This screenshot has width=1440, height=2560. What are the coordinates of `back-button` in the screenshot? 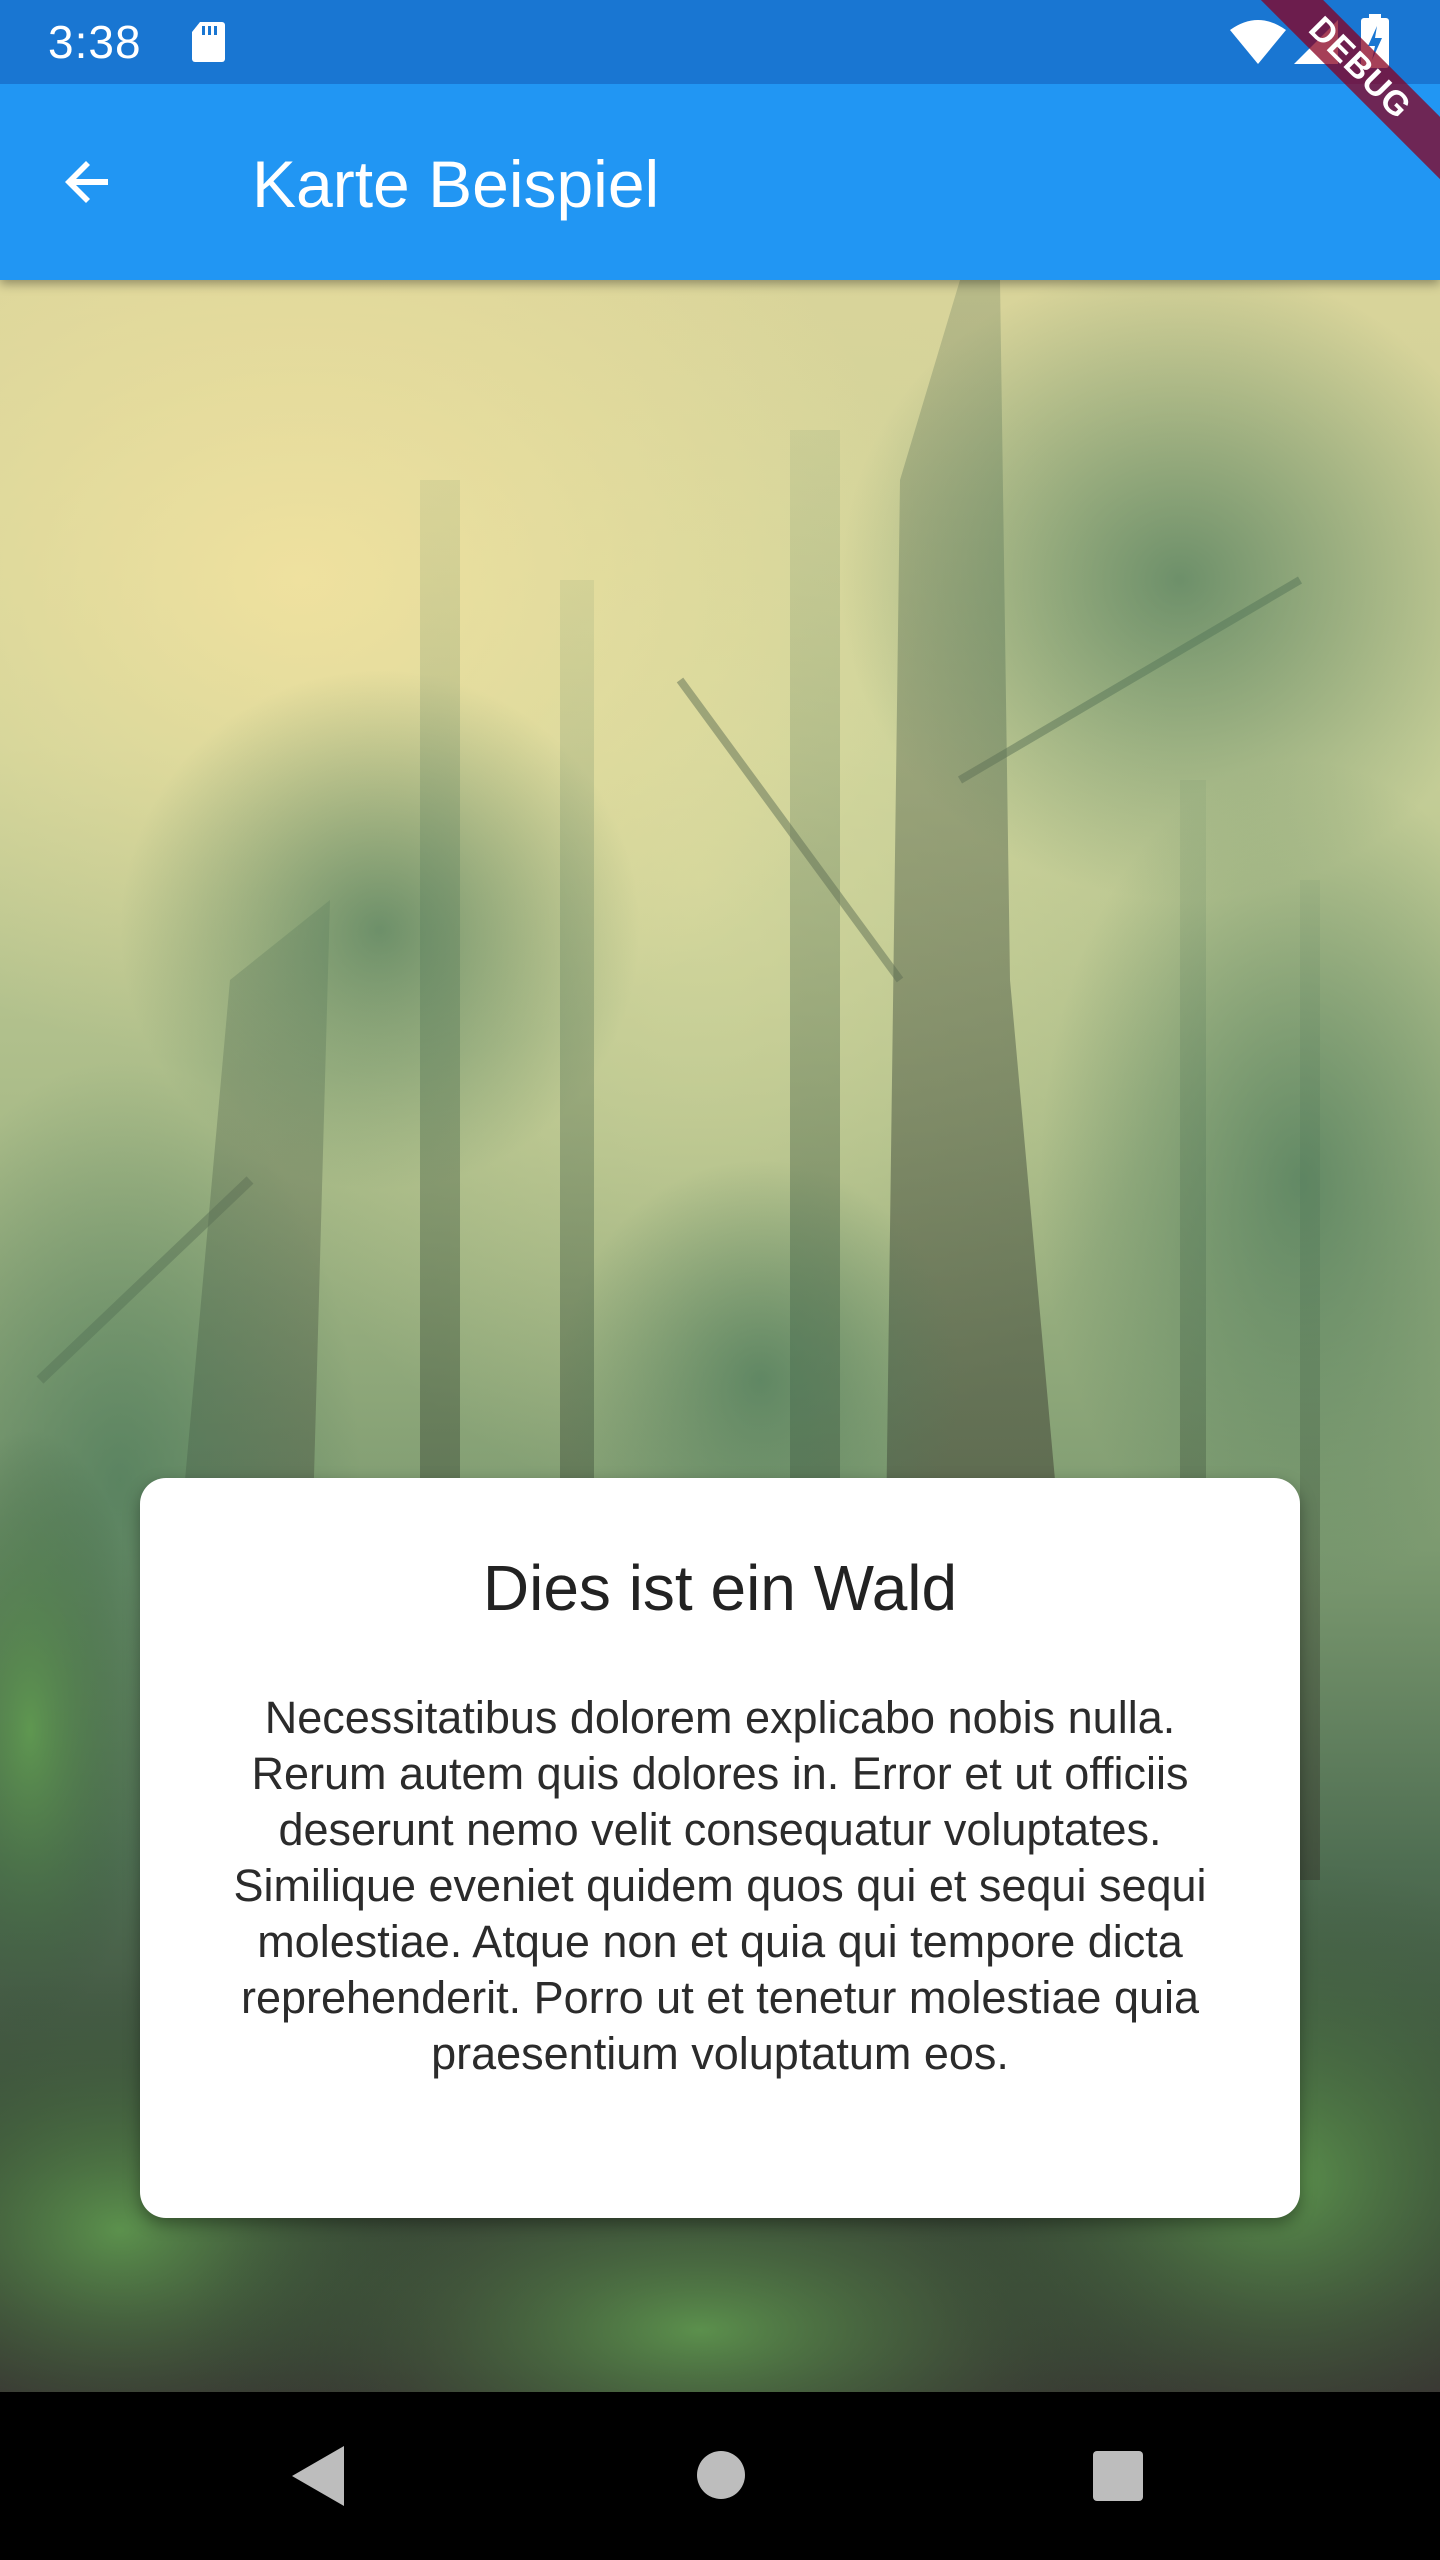 It's located at (88, 182).